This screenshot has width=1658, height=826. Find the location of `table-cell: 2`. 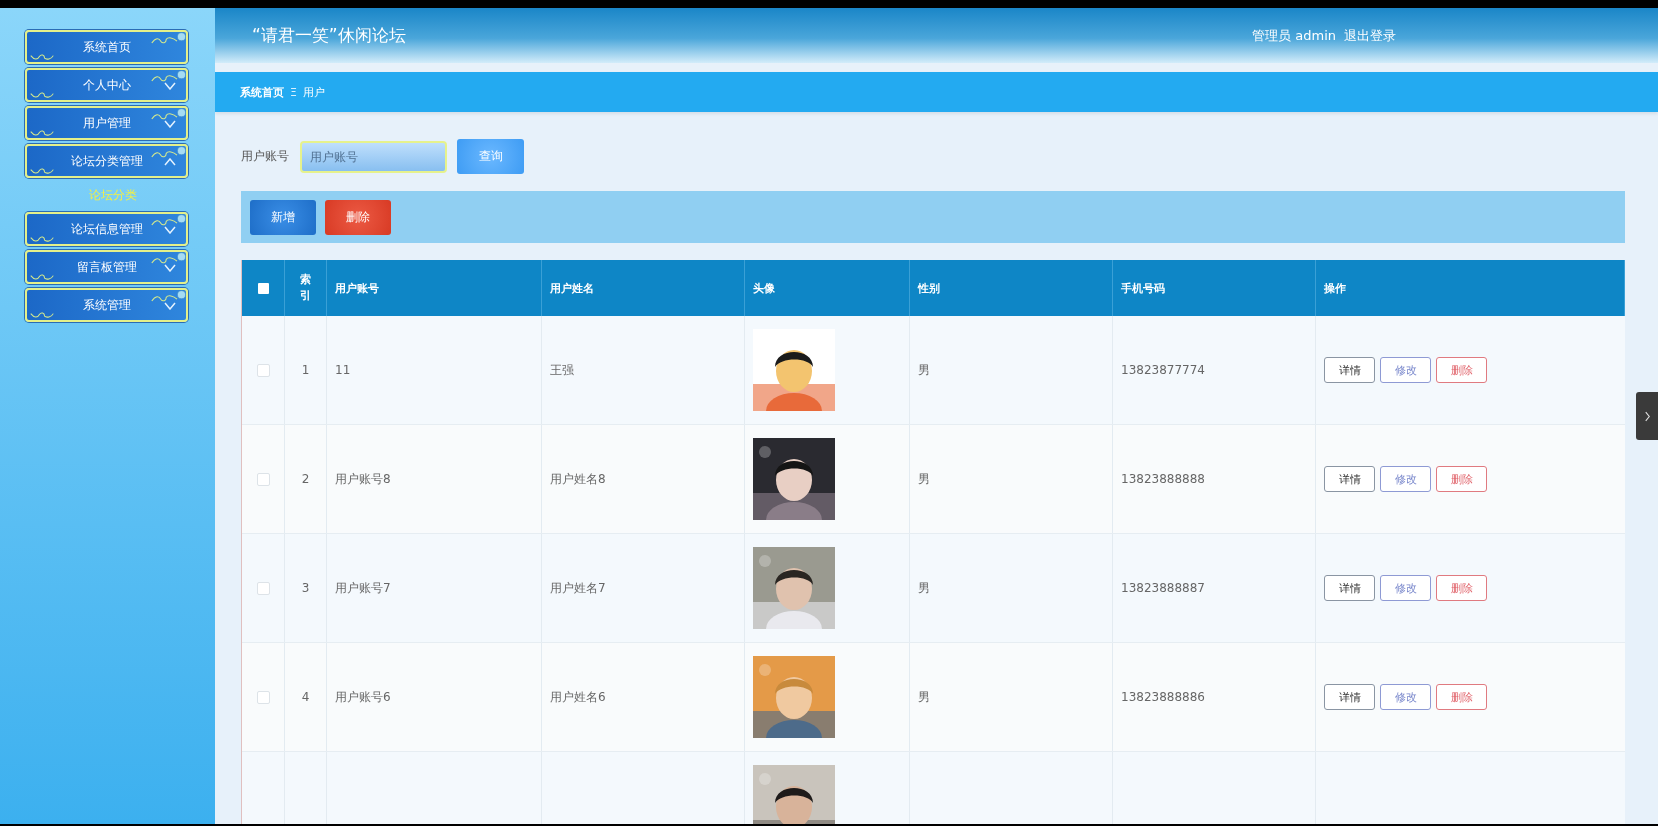

table-cell: 2 is located at coordinates (305, 479).